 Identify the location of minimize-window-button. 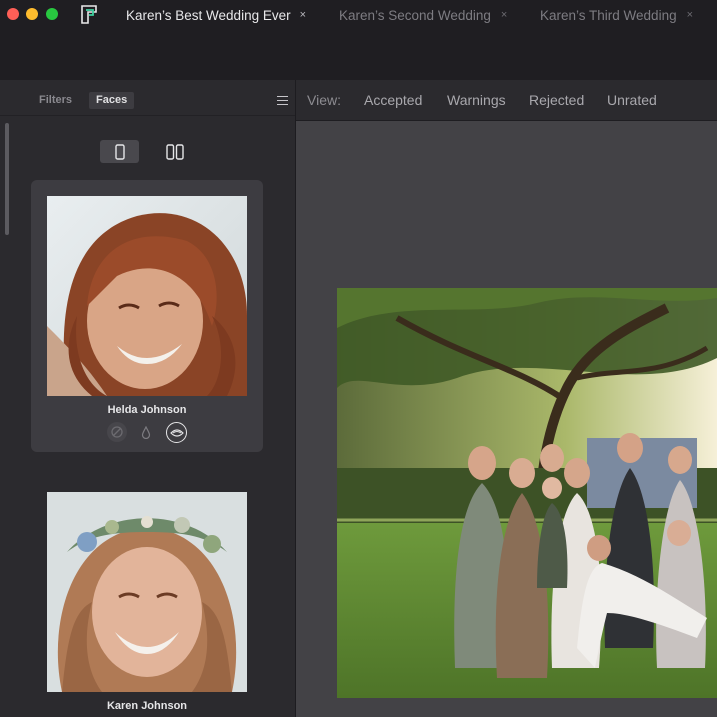
(32, 14).